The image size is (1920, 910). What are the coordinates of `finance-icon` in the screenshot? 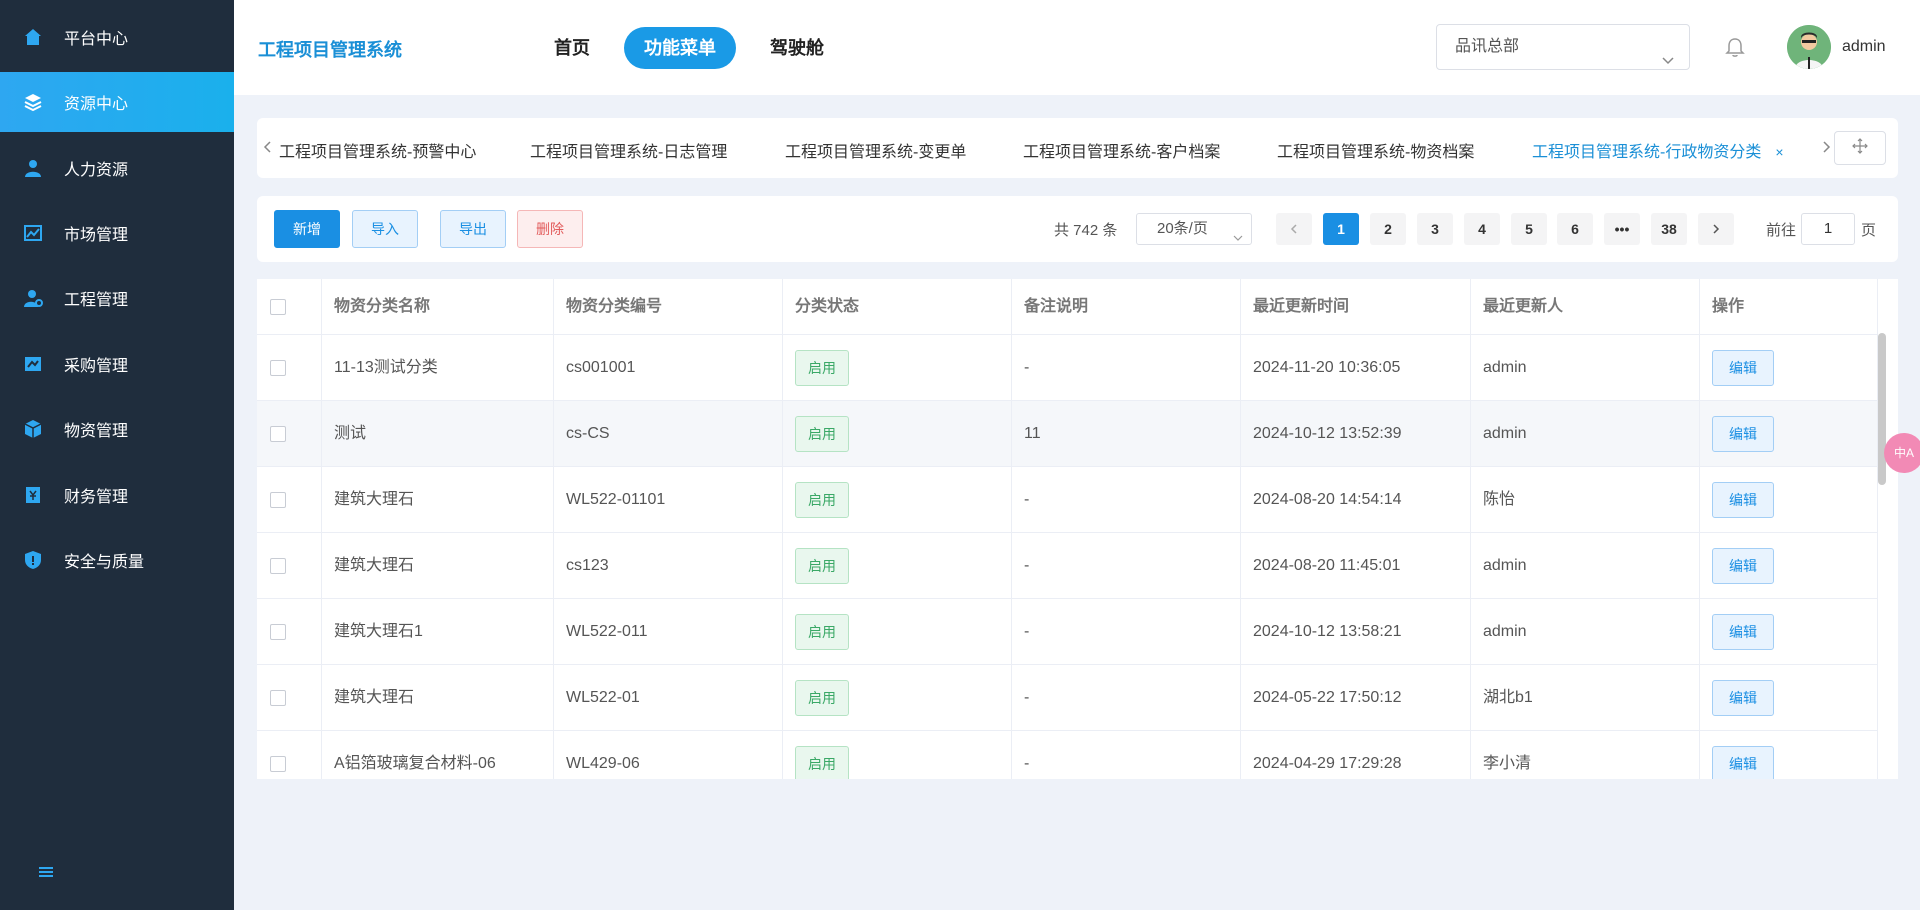 It's located at (33, 495).